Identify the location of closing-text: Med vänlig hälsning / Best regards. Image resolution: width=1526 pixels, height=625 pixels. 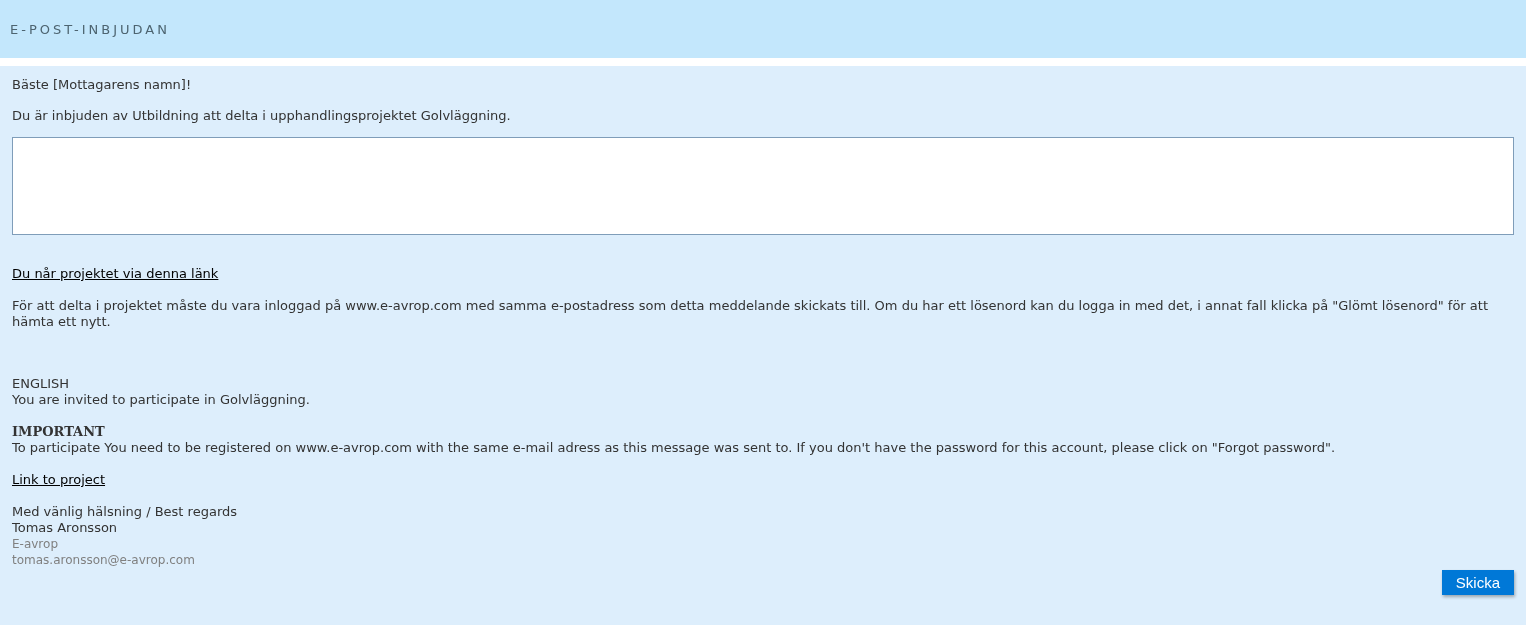
(125, 512).